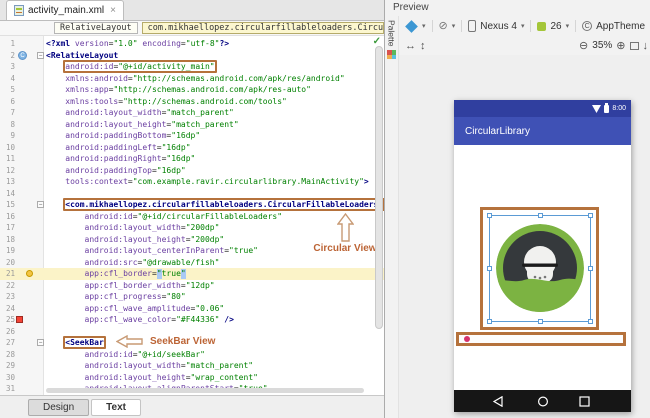 Image resolution: width=650 pixels, height=418 pixels. What do you see at coordinates (192, 171) in the screenshot?
I see `code-line: 12 android:paddingTop="16dp"` at bounding box center [192, 171].